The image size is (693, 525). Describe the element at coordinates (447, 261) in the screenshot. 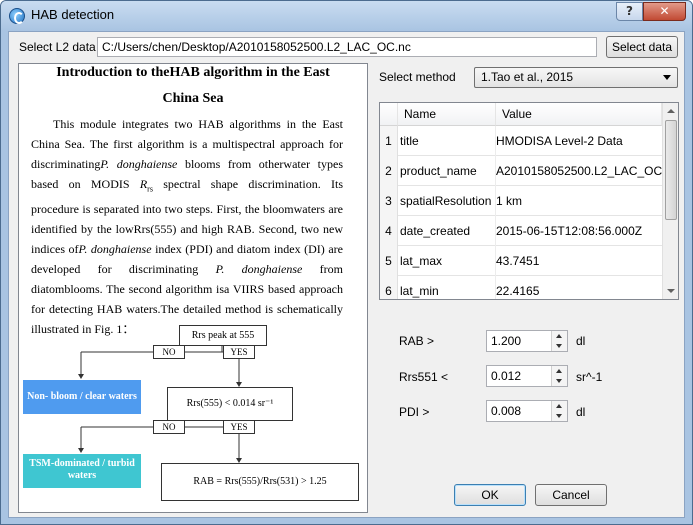

I see `row-name: lat_max` at that location.